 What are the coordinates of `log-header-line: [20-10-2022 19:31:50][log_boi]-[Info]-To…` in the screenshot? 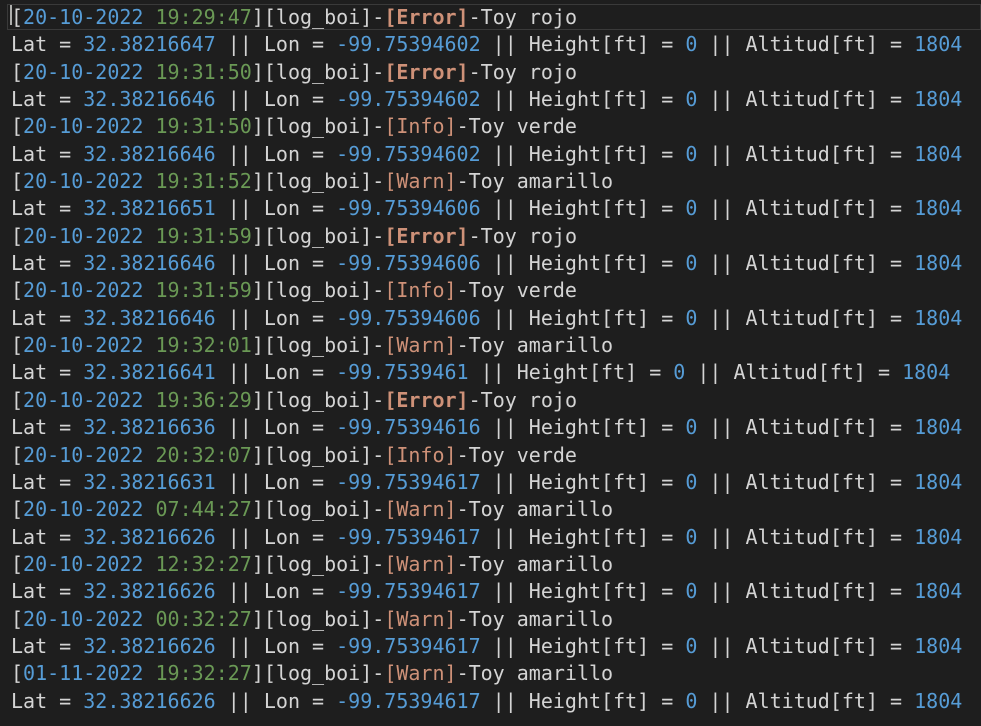 It's located at (490, 126).